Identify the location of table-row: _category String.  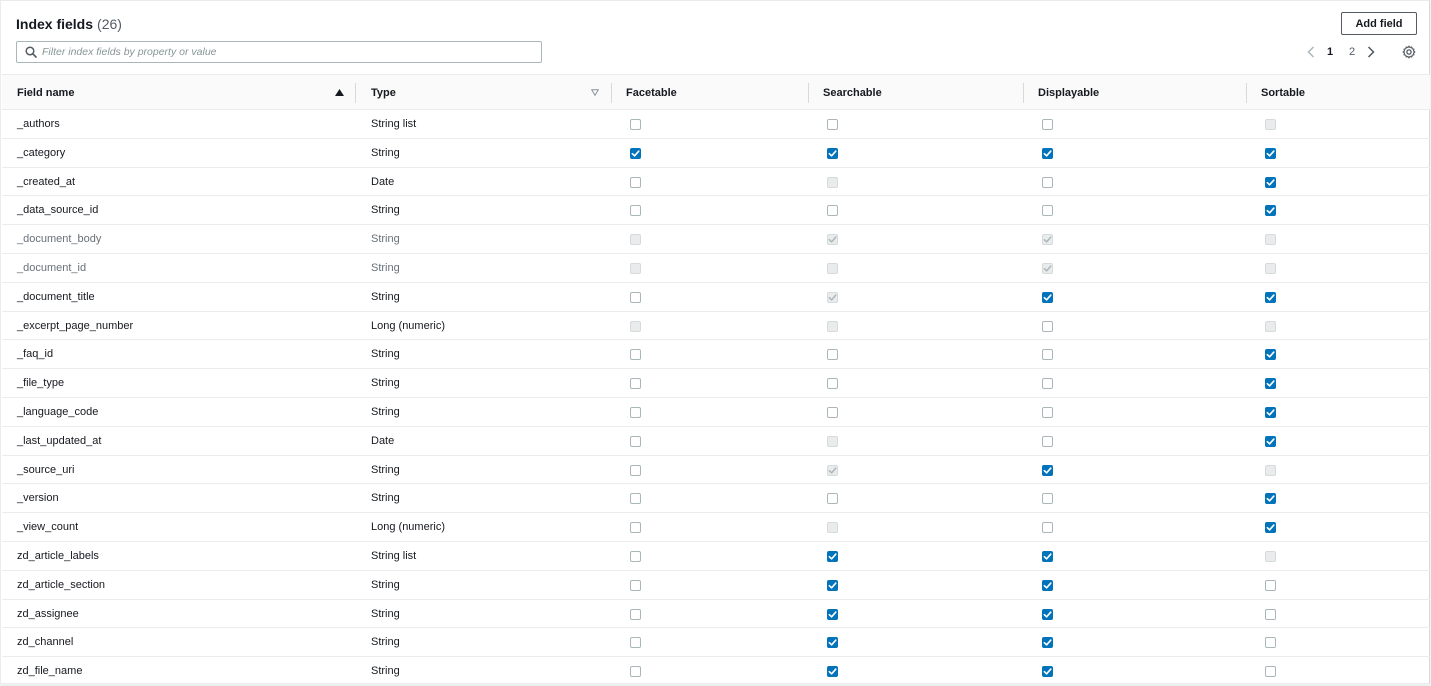
(716, 153).